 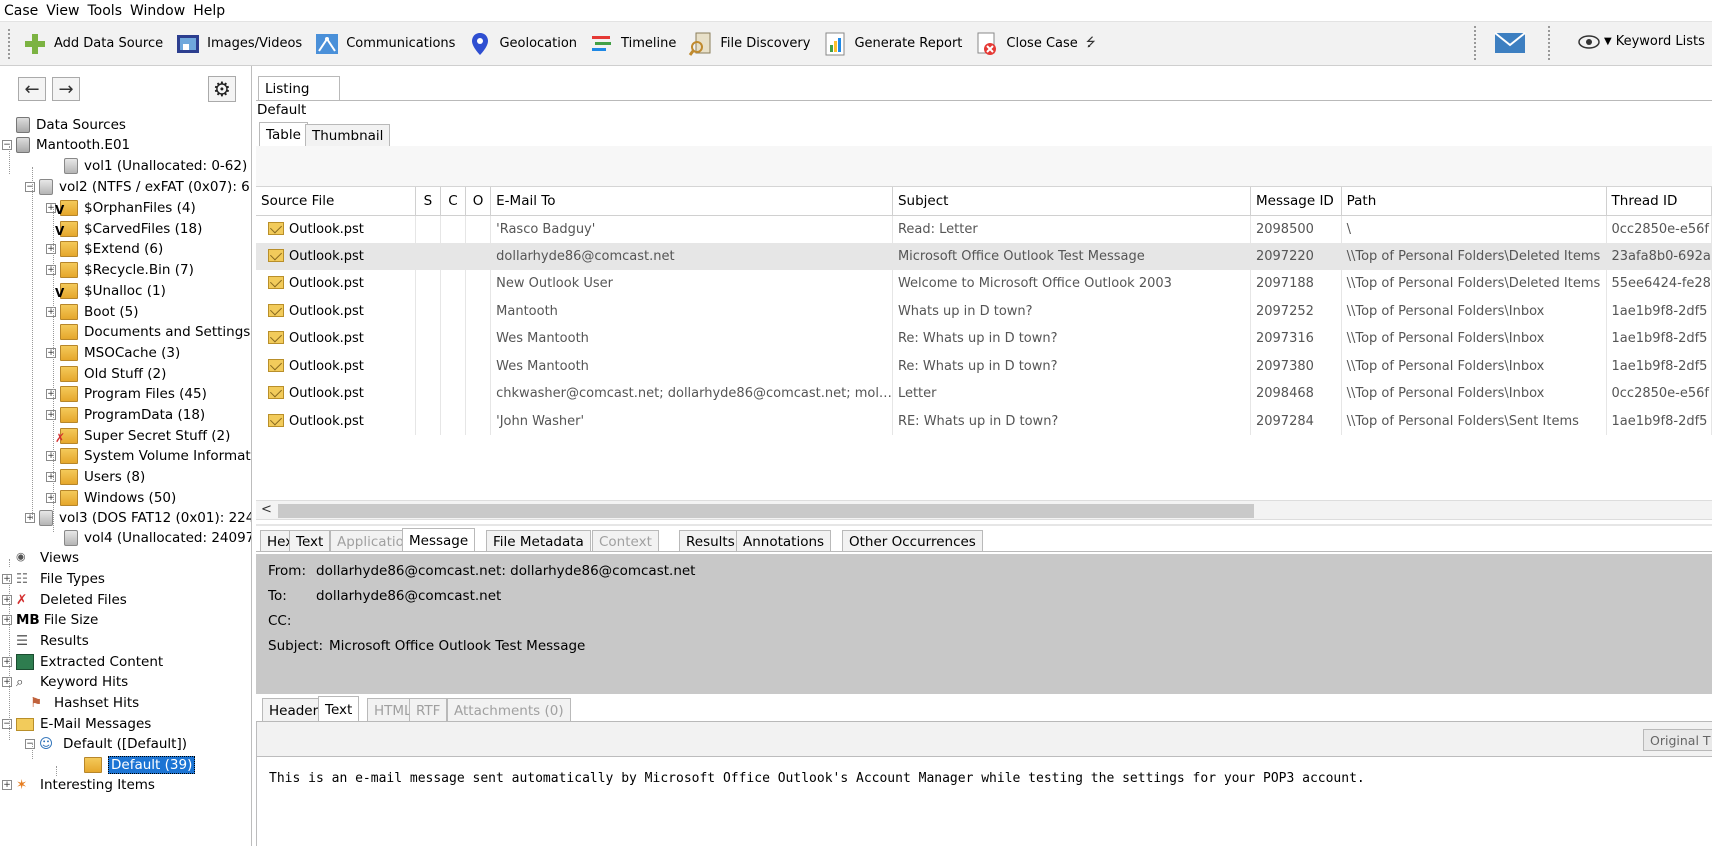 I want to click on column-header: O, so click(x=478, y=201).